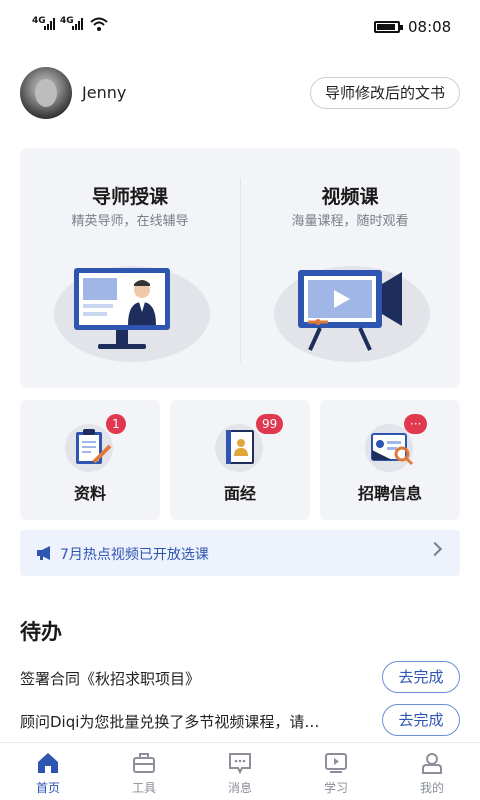 The height and width of the screenshot is (800, 480). I want to click on avatar, so click(46, 93).